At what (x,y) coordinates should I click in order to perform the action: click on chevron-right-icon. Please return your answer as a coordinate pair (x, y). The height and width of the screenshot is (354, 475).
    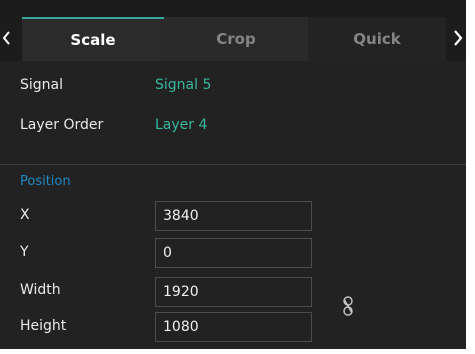
    Looking at the image, I should click on (458, 38).